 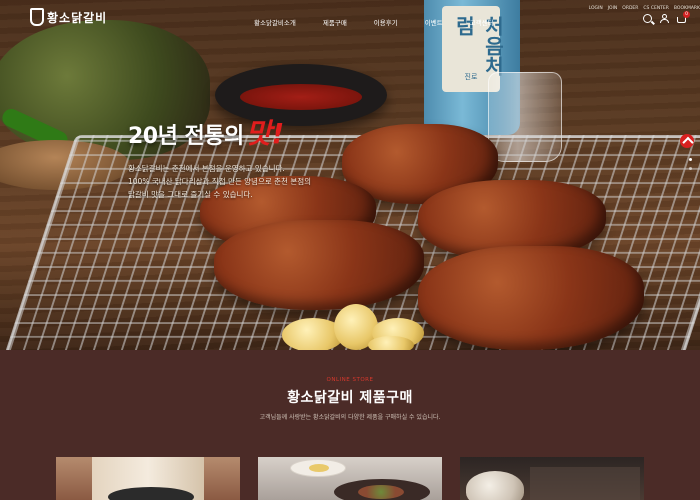 I want to click on section-title: 황소닭갈비 제품구매, so click(x=350, y=398).